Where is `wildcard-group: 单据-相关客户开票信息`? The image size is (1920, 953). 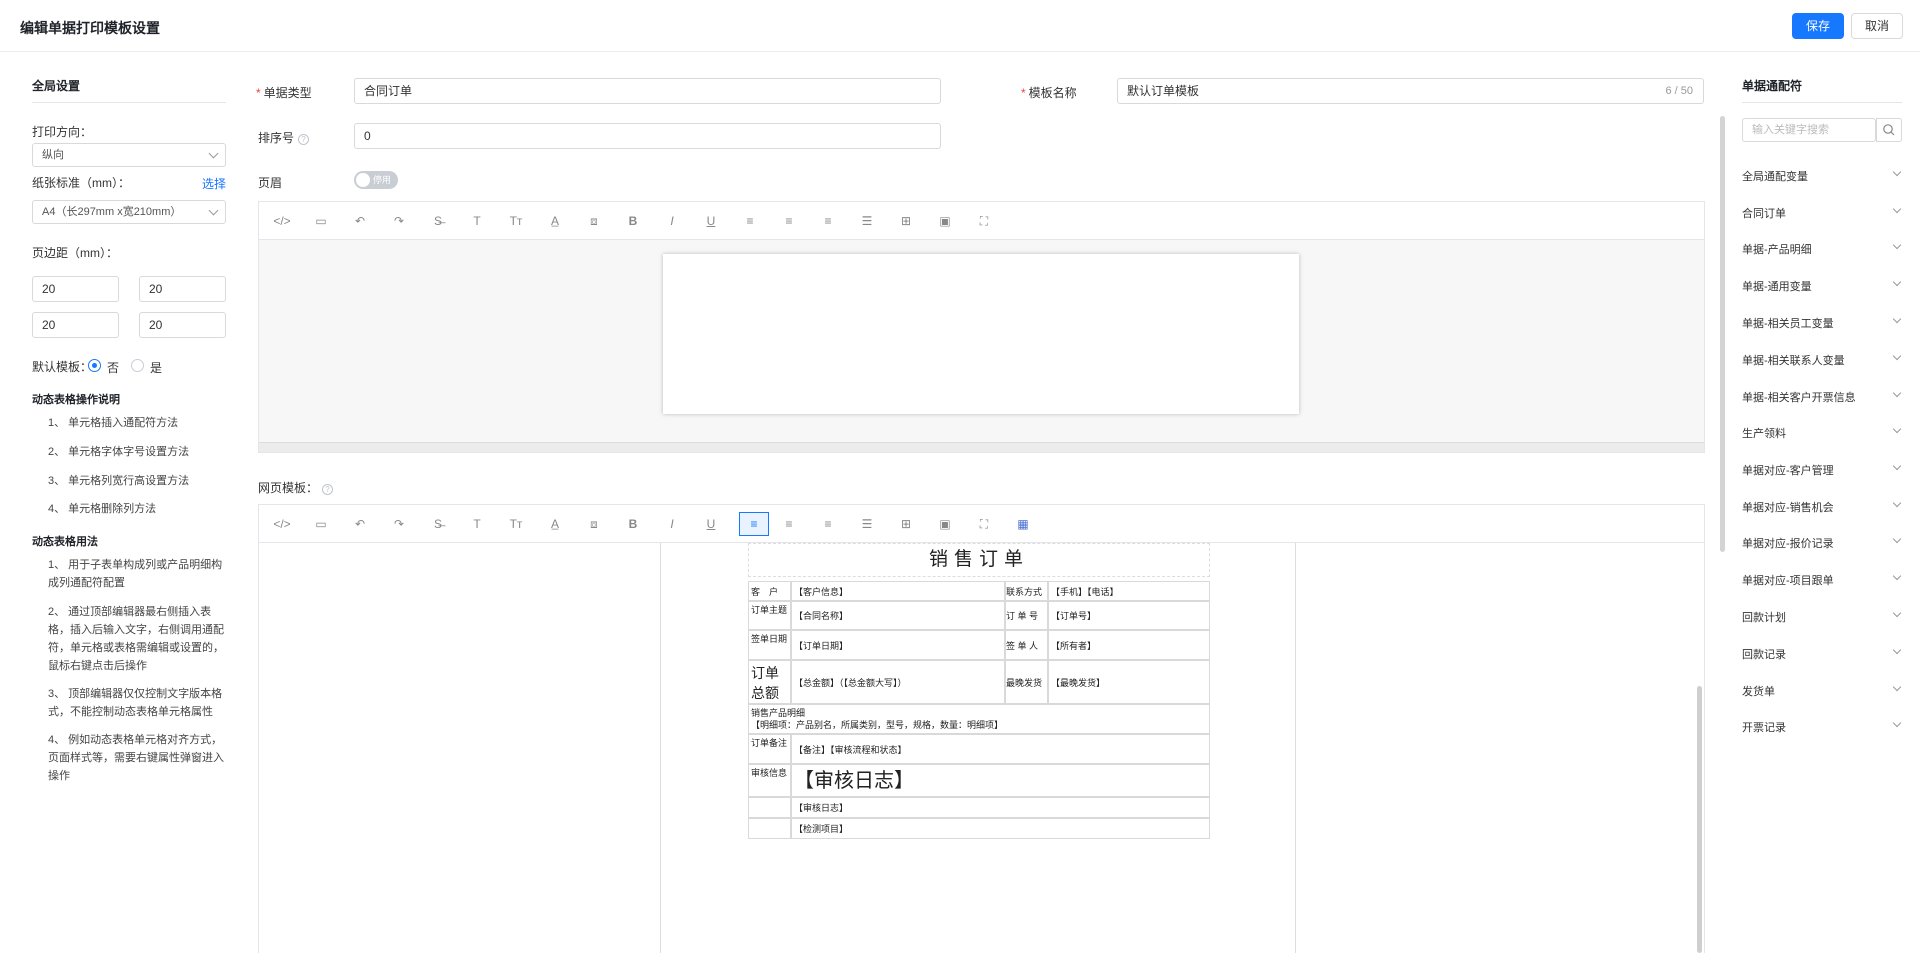 wildcard-group: 单据-相关客户开票信息 is located at coordinates (1822, 396).